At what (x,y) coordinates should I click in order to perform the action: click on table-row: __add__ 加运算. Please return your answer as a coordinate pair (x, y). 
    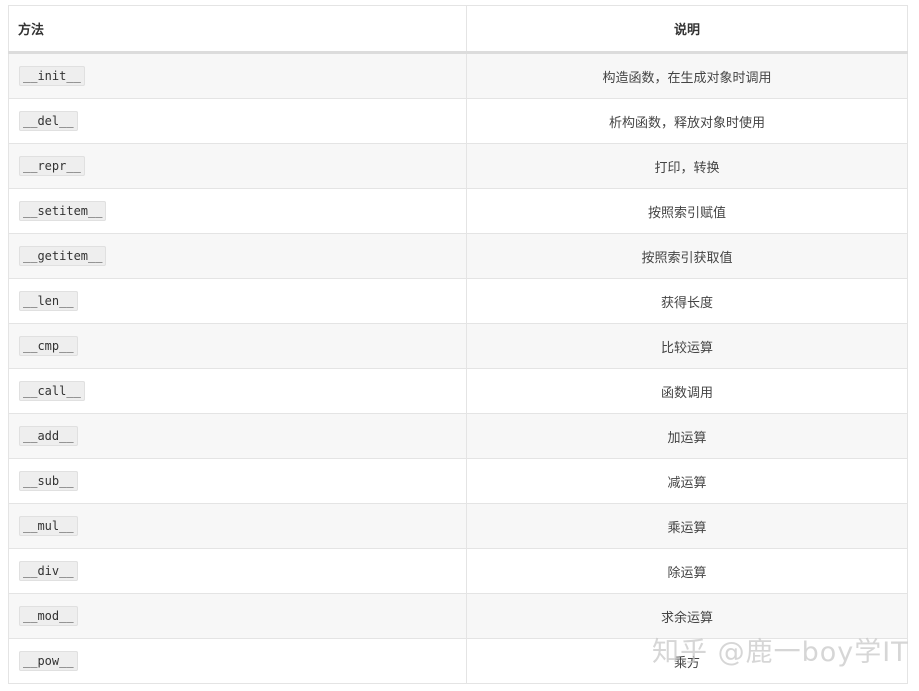
    Looking at the image, I should click on (458, 436).